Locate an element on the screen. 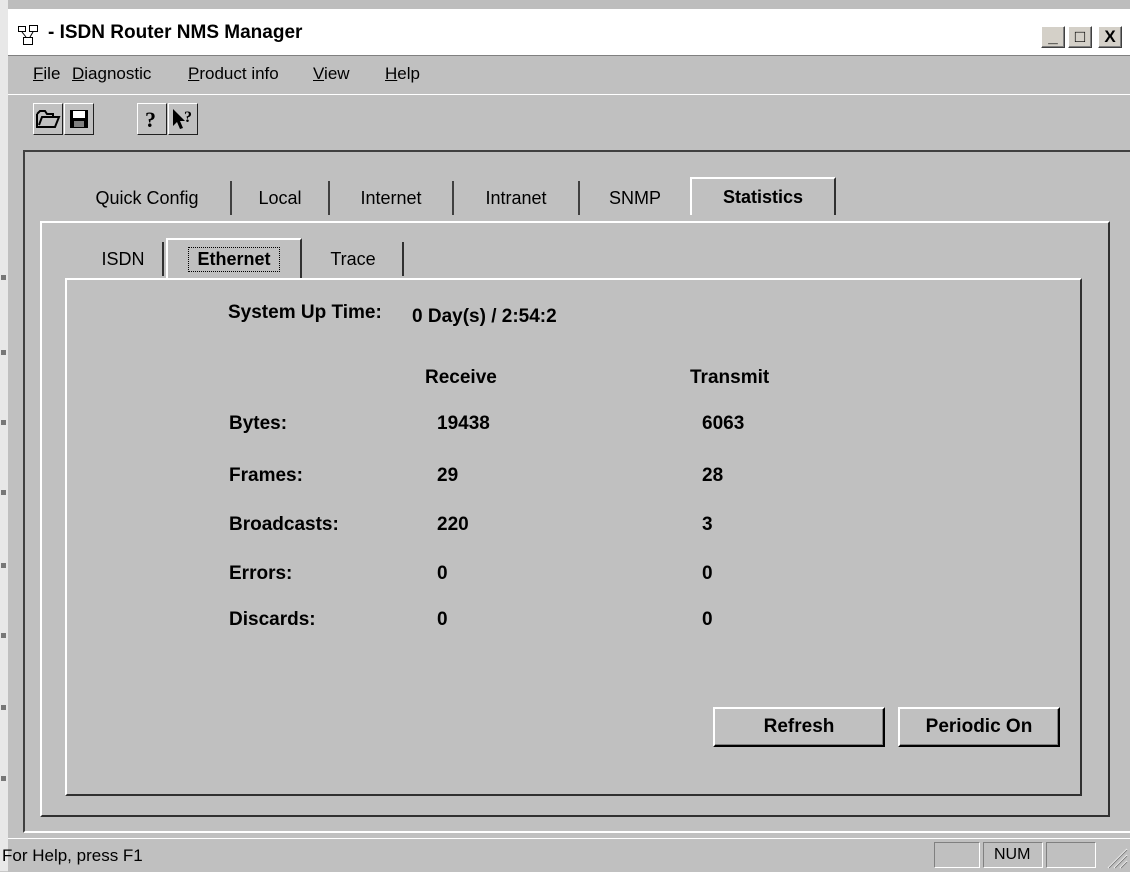 The width and height of the screenshot is (1130, 872). menu-view: View is located at coordinates (331, 74).